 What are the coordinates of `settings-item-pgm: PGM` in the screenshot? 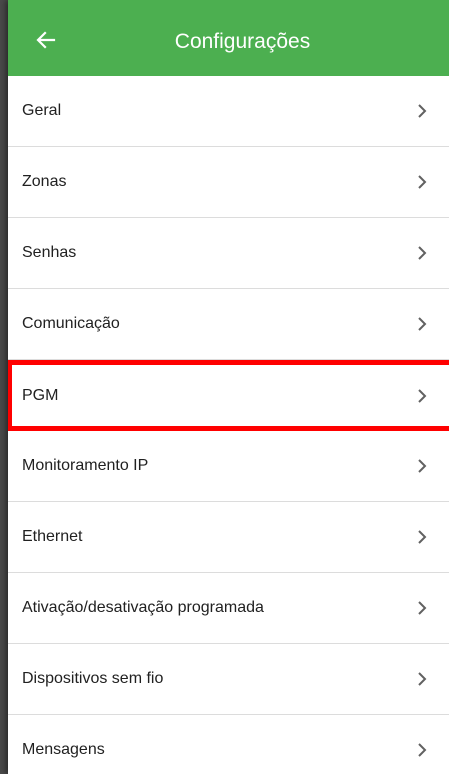 It's located at (228, 395).